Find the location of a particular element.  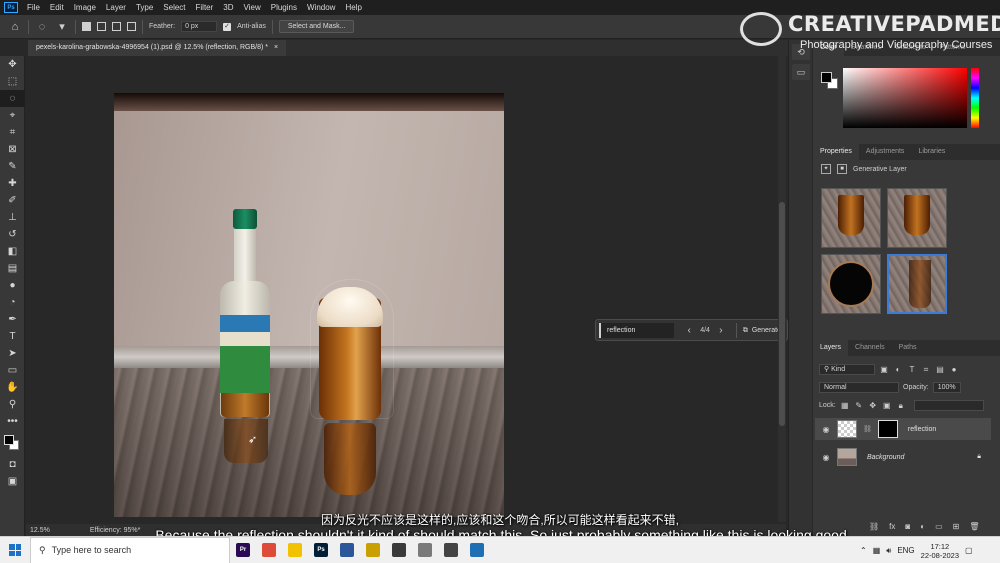

lasso-tool-icon: ◌ is located at coordinates (12, 98).